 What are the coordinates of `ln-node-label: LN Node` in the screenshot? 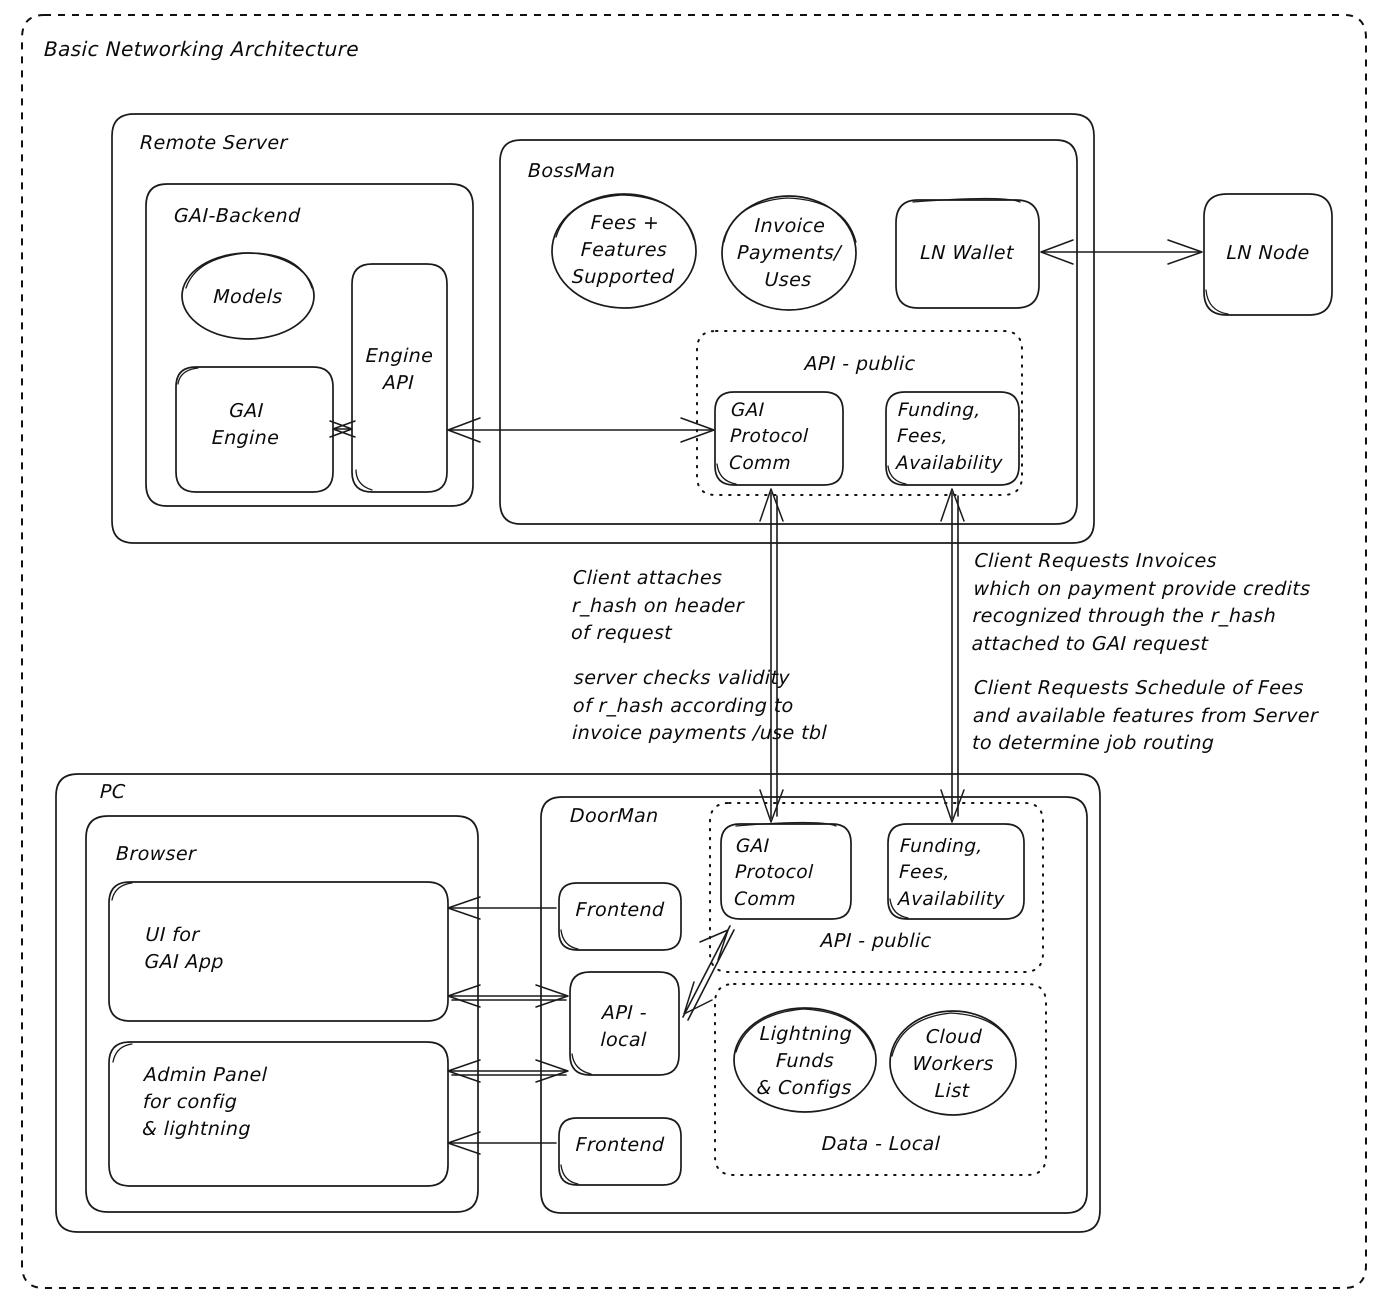 It's located at (1268, 253).